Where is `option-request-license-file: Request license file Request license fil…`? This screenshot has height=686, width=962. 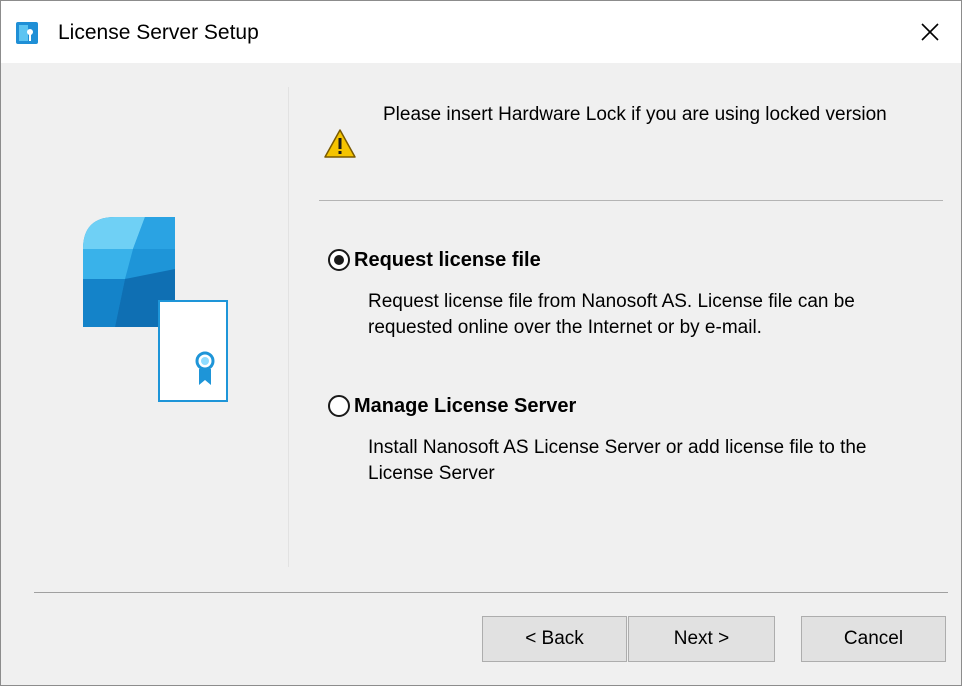 option-request-license-file: Request license file Request license fil… is located at coordinates (633, 293).